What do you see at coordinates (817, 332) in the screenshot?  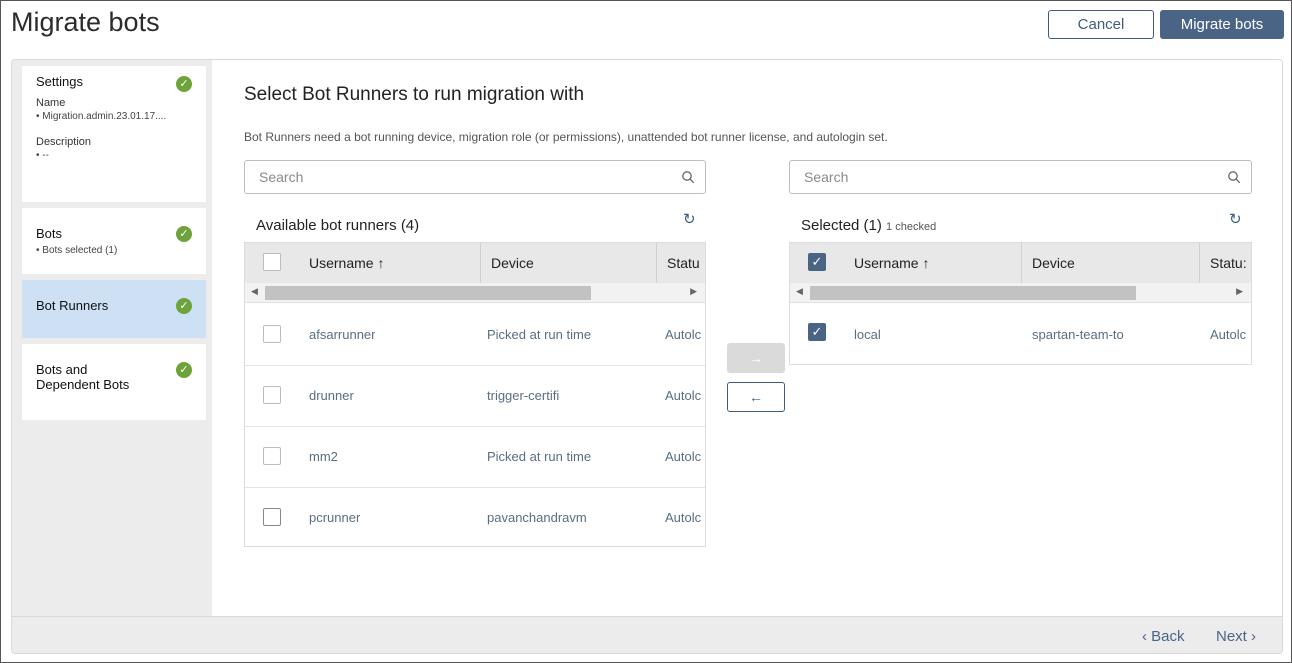 I see `row-checkbox: ✓` at bounding box center [817, 332].